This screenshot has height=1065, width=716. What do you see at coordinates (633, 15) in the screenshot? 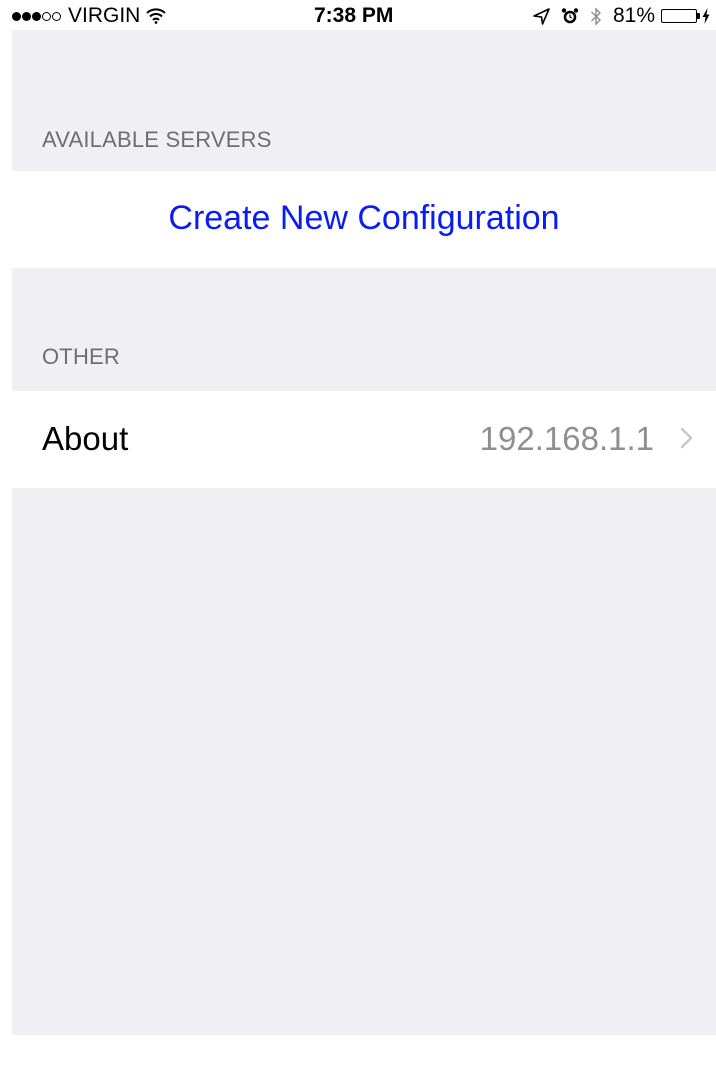
I see `battery-percent: 81%` at bounding box center [633, 15].